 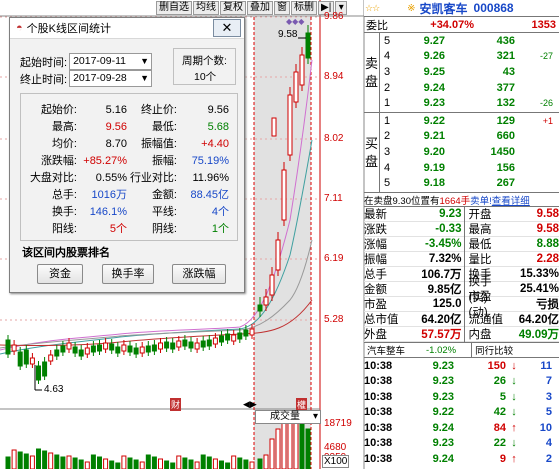 I want to click on quote-value: -0.33, so click(x=448, y=229).